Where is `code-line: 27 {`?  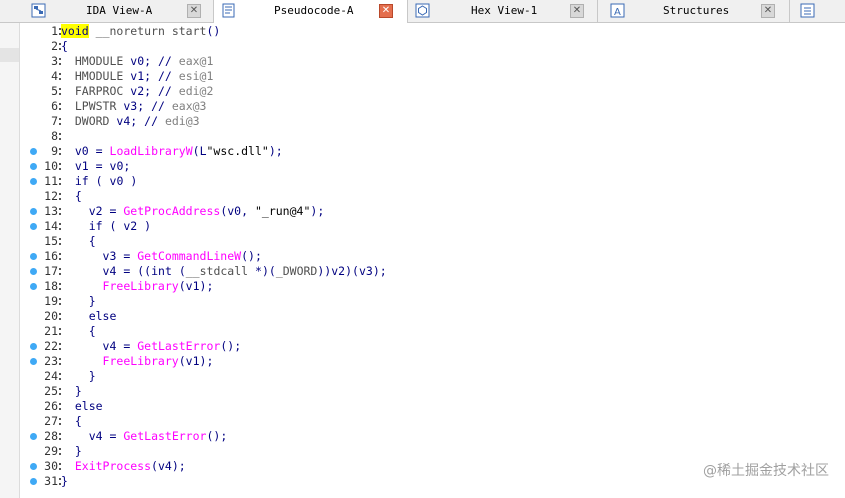 code-line: 27 { is located at coordinates (432, 421).